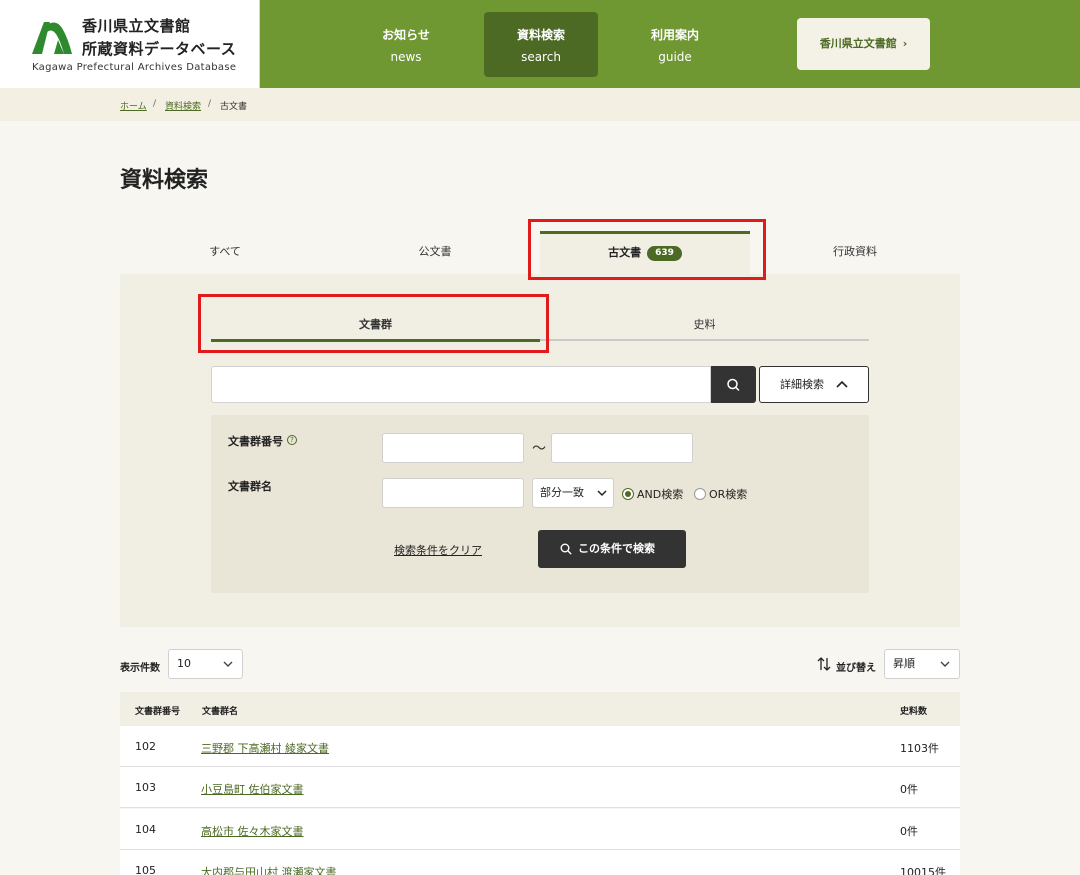 This screenshot has height=875, width=1080. What do you see at coordinates (453, 448) in the screenshot?
I see `doc-group-number-from-input` at bounding box center [453, 448].